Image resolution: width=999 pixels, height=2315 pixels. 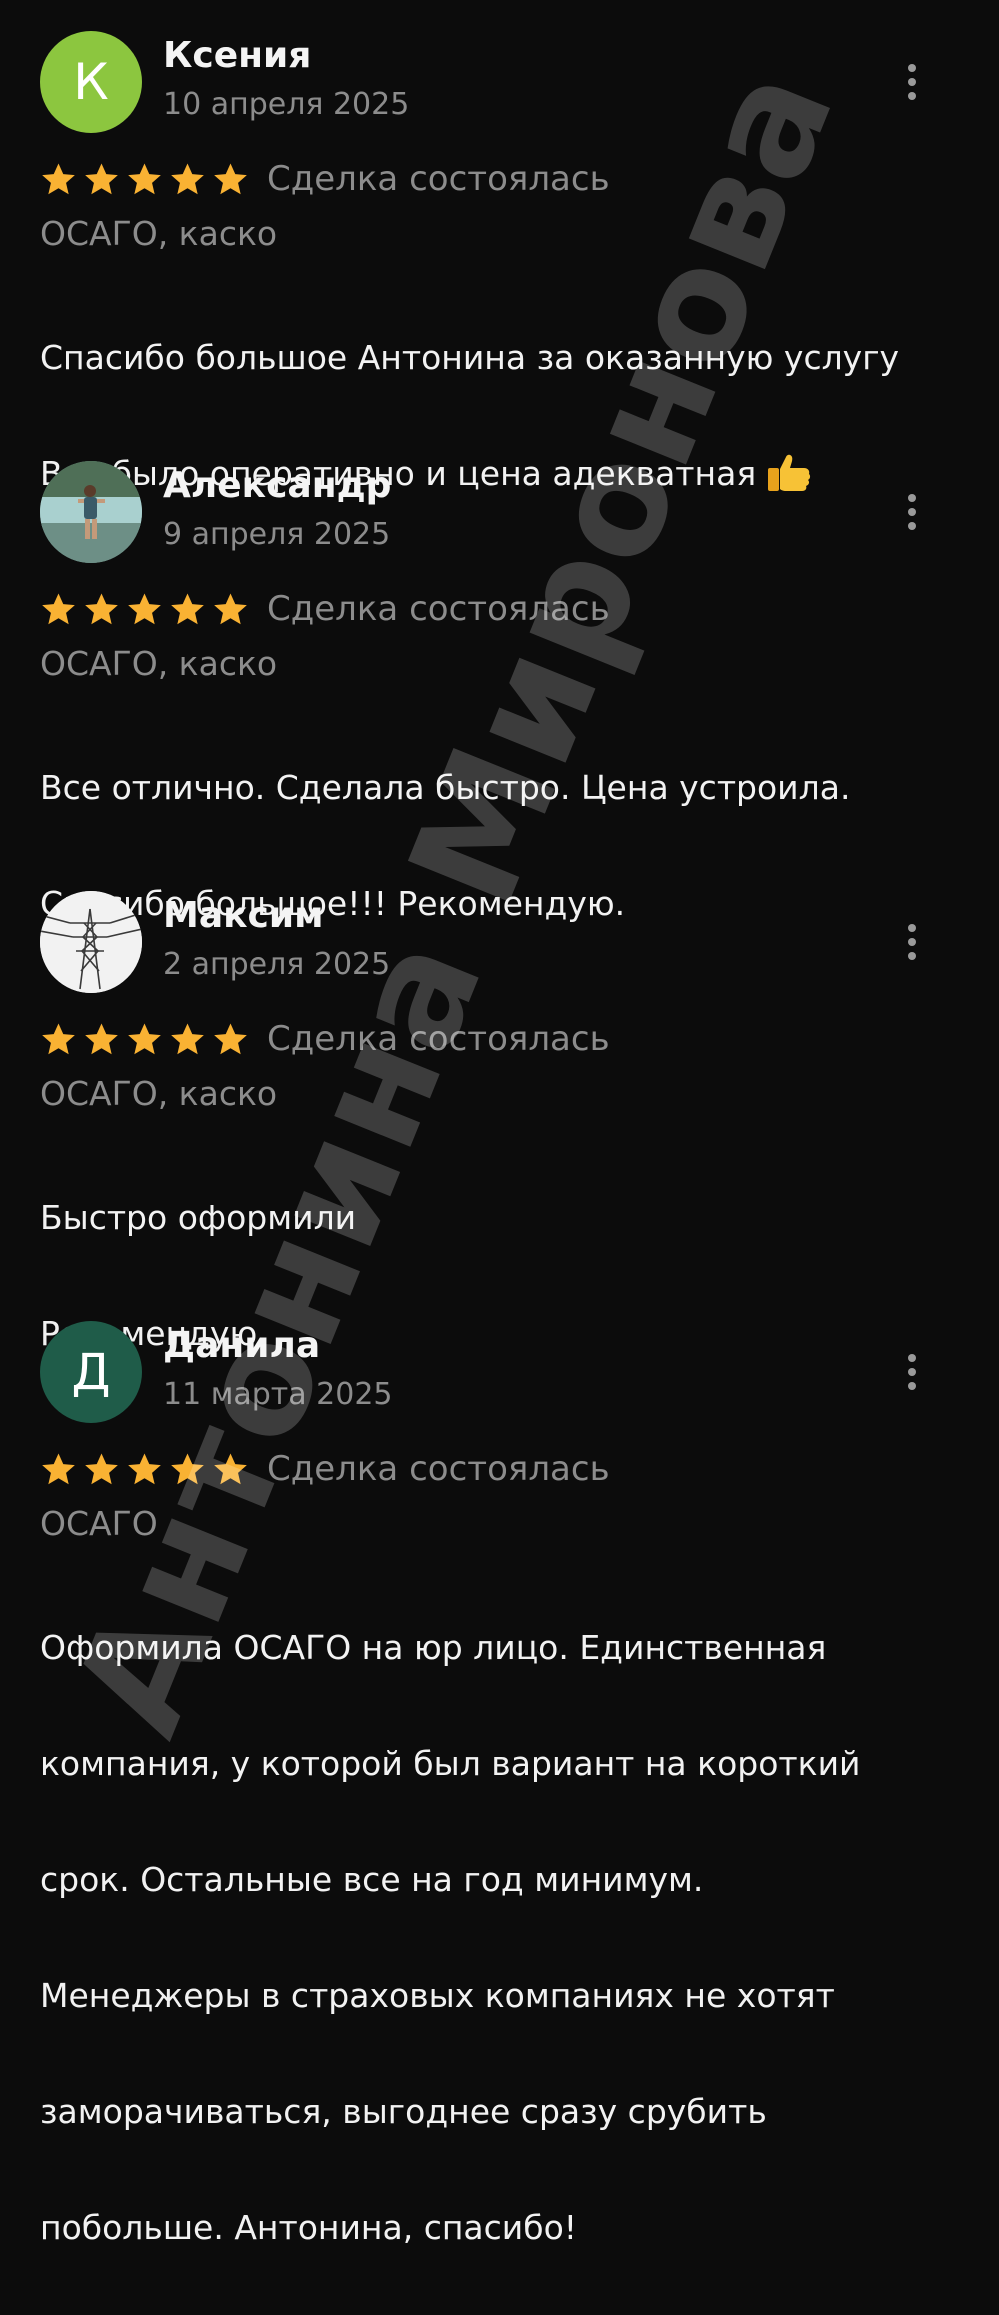 I want to click on avatar: К, so click(x=91, y=82).